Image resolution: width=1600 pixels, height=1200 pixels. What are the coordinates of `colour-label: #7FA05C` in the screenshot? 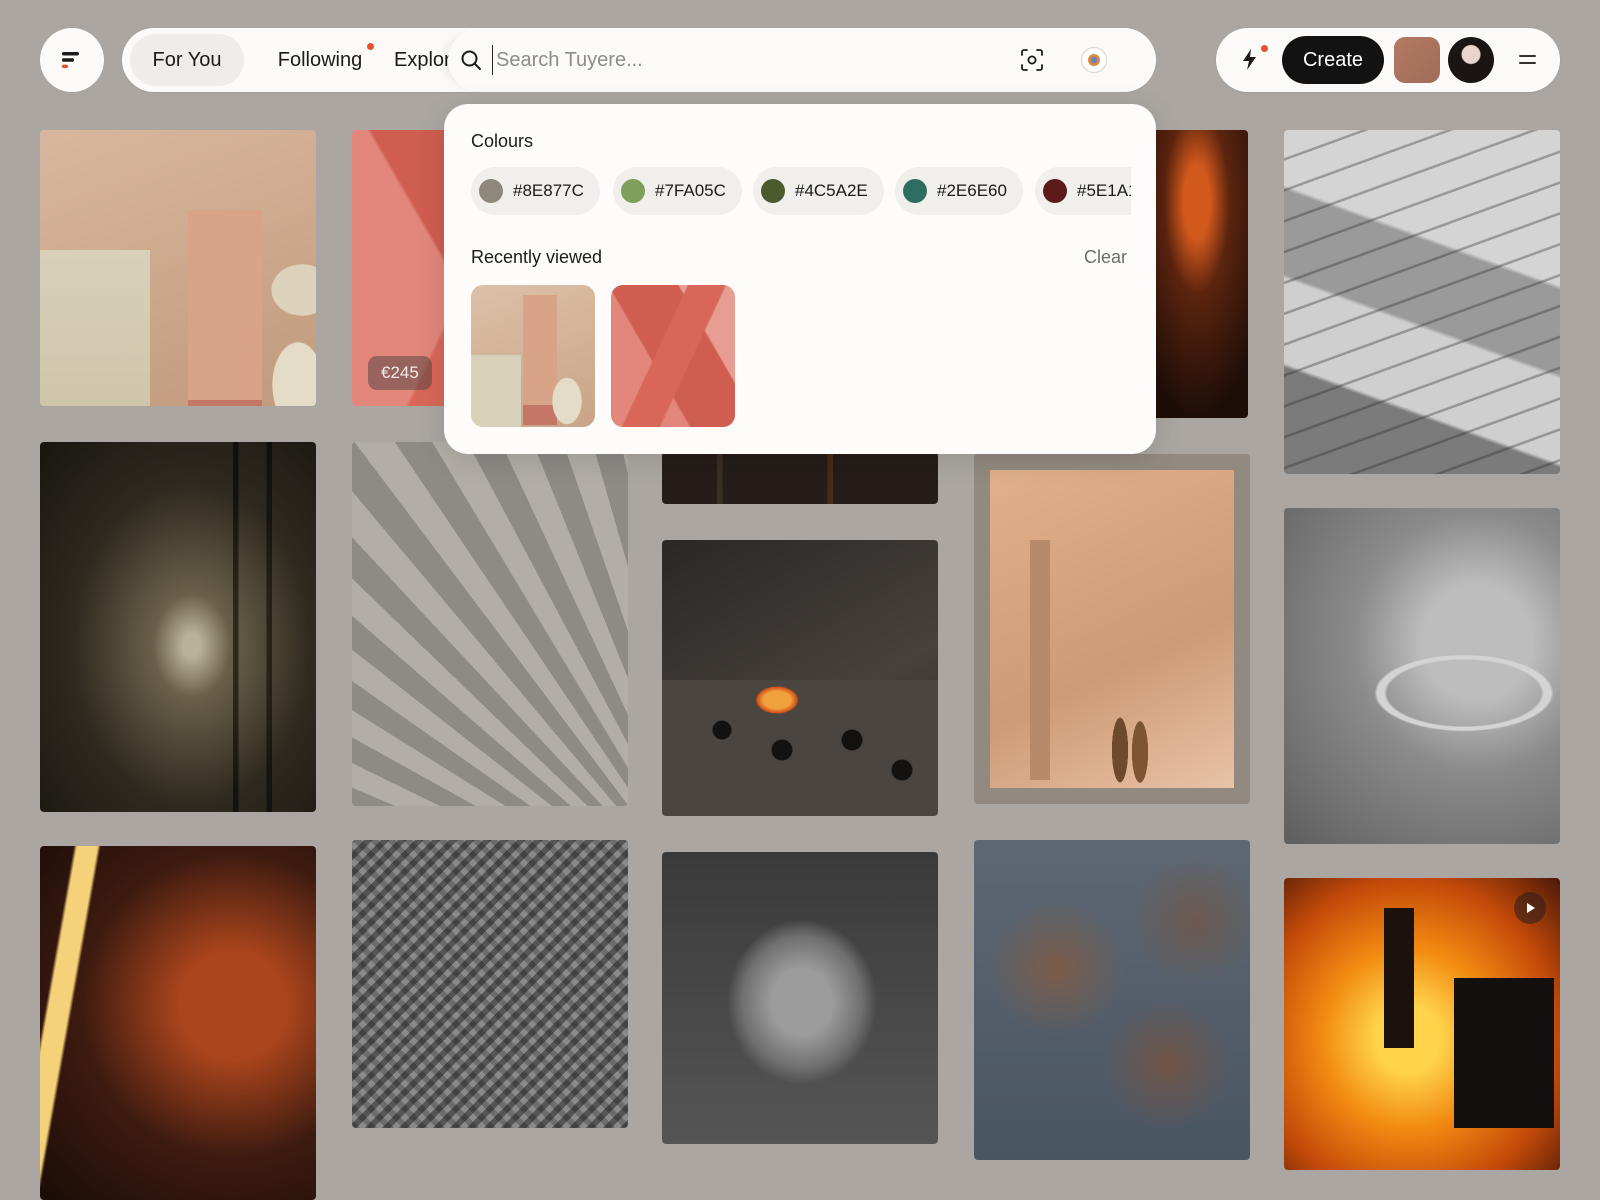 It's located at (690, 190).